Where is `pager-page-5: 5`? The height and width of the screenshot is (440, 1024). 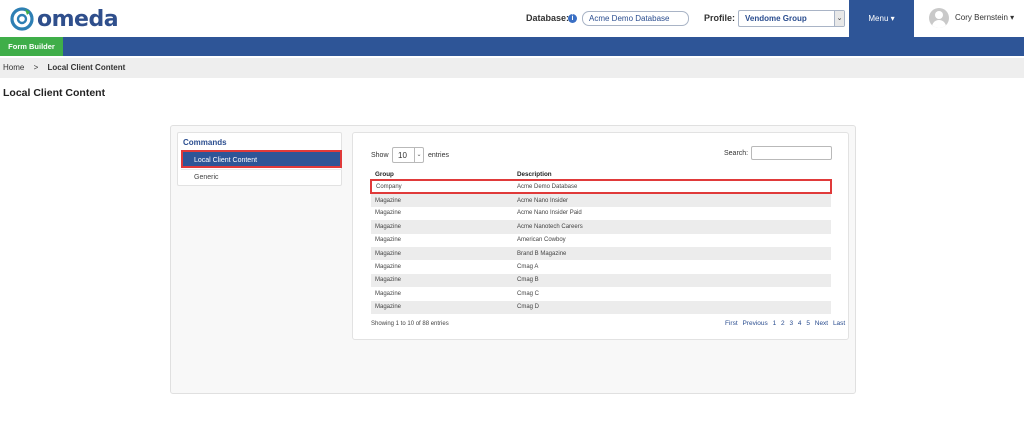
pager-page-5: 5 is located at coordinates (808, 323).